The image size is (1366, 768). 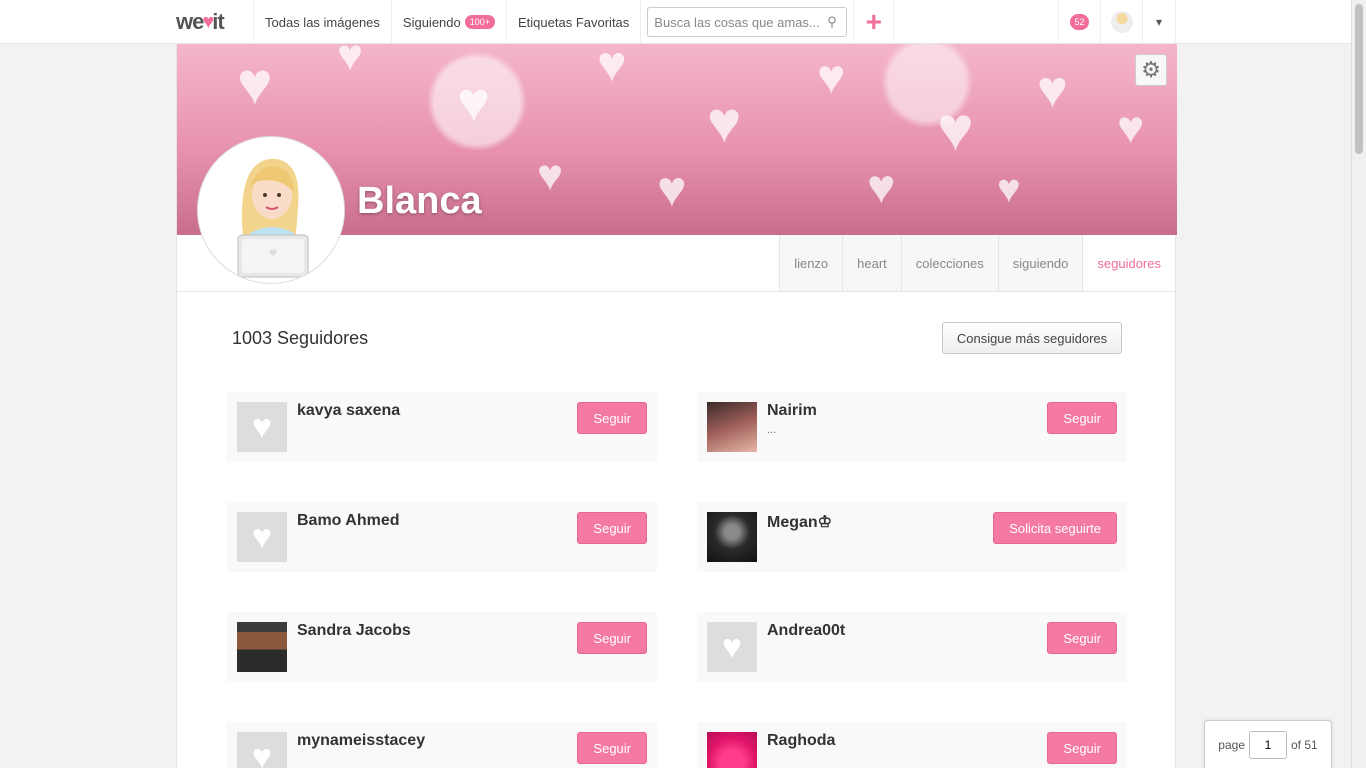 I want to click on settings-gear-button: ⚙, so click(x=1151, y=70).